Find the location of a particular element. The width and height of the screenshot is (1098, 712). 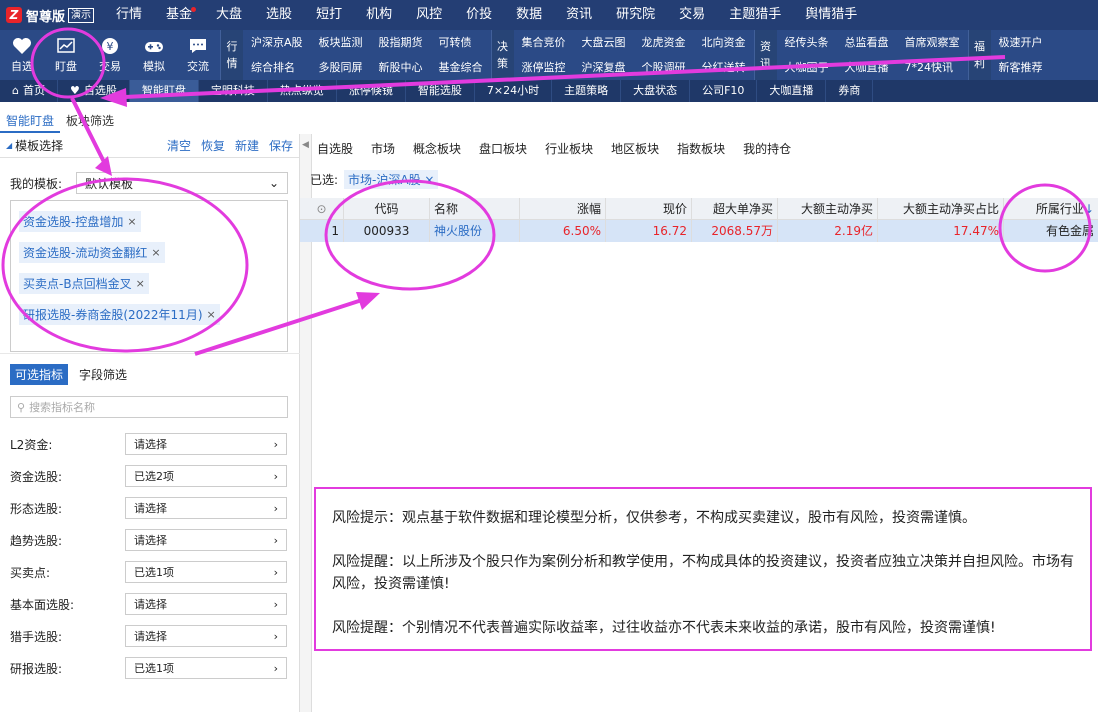

col-code: 代码 is located at coordinates (387, 208).